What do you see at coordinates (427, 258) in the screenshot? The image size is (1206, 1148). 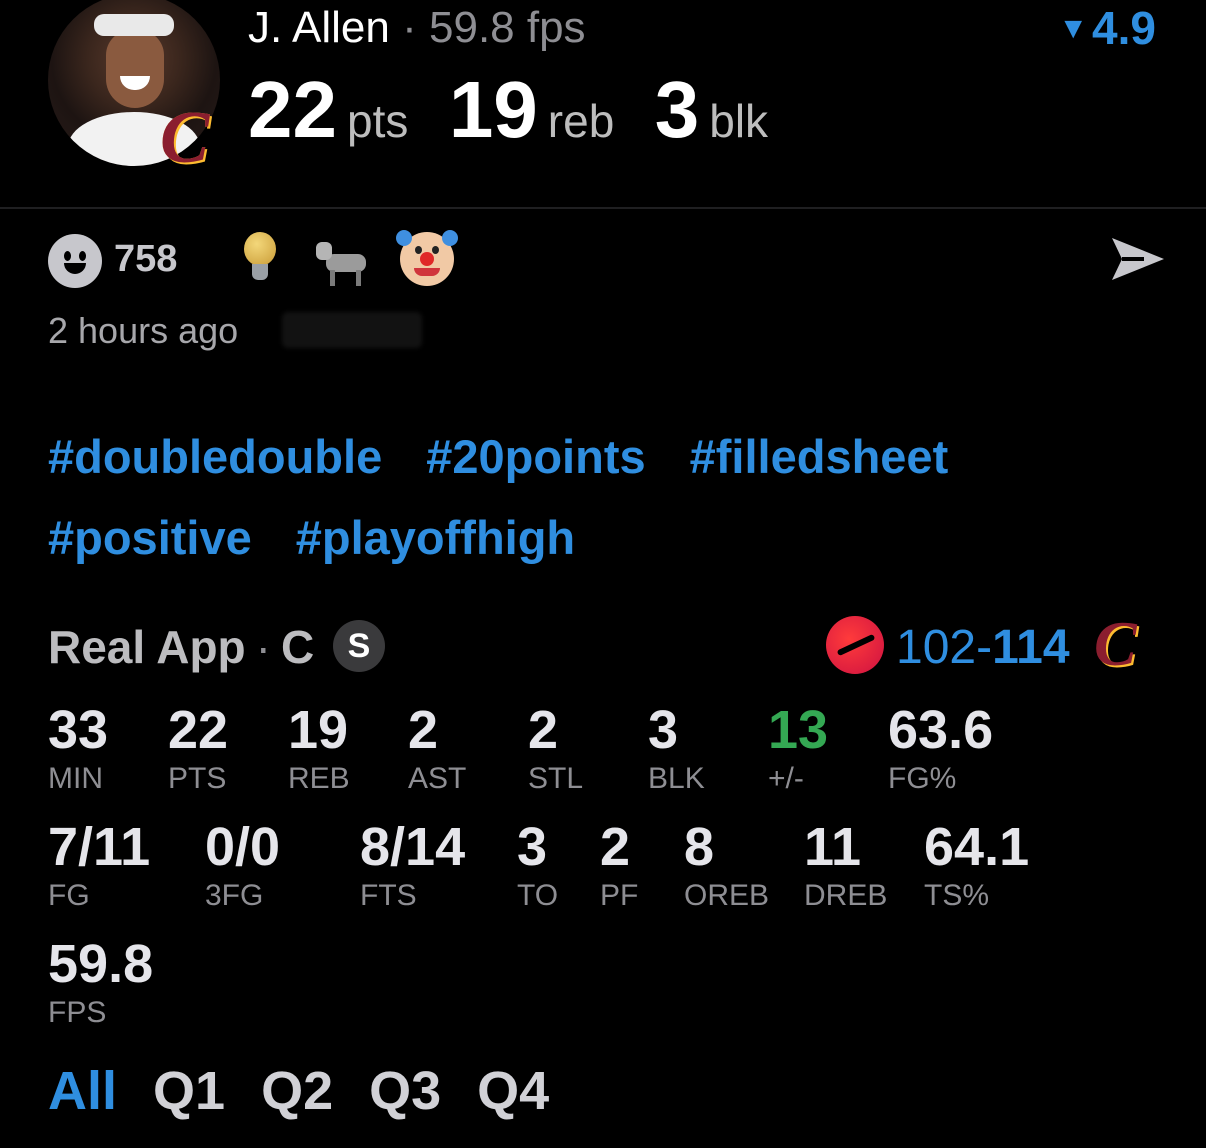 I see `clown-icon` at bounding box center [427, 258].